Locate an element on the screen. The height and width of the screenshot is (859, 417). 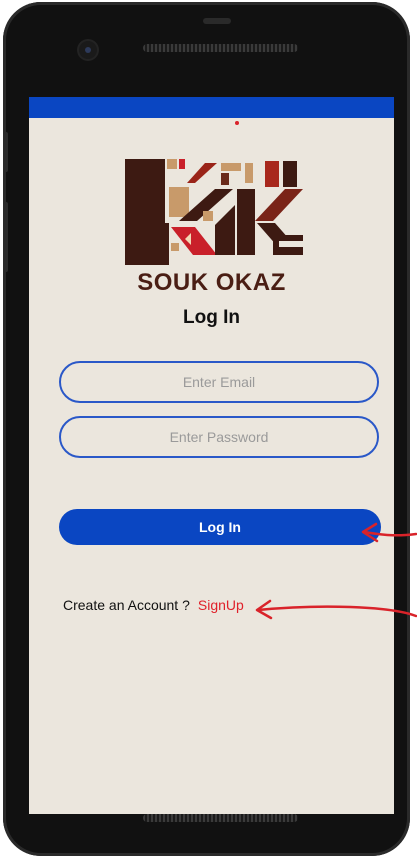
login-button: Log In is located at coordinates (220, 527).